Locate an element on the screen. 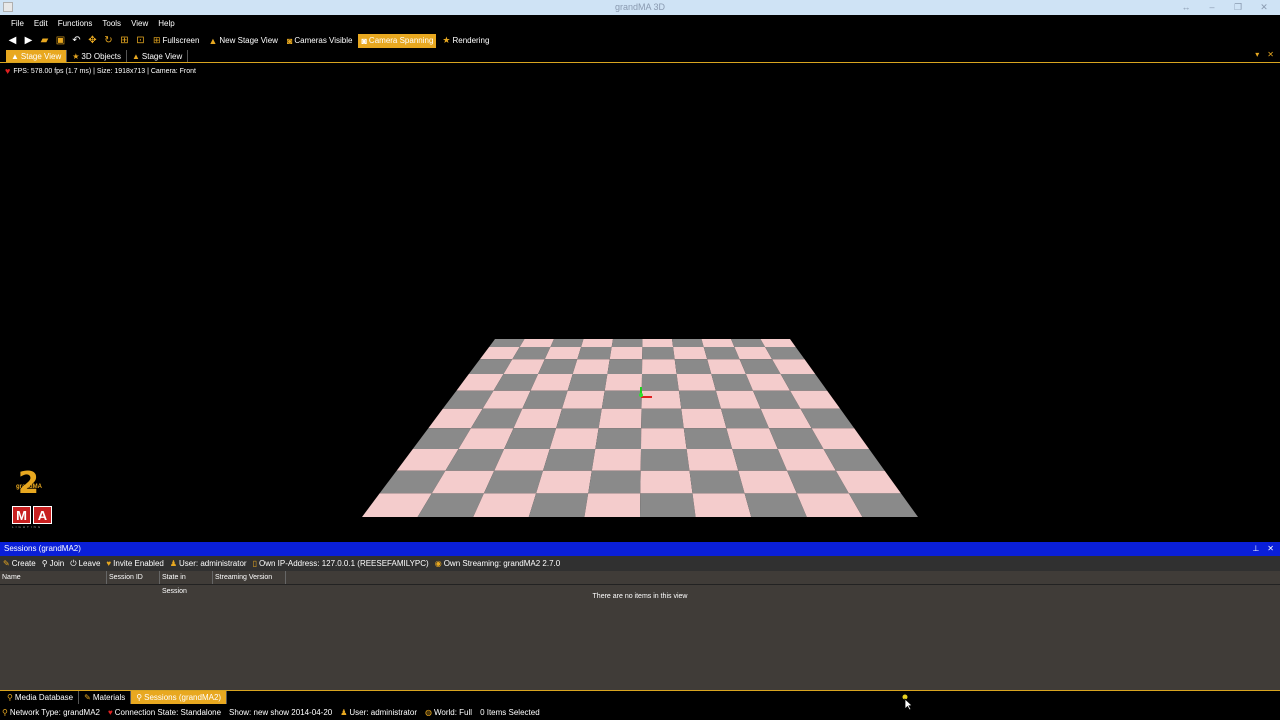 The height and width of the screenshot is (720, 1280). link-icon: ⚲ is located at coordinates (139, 697).